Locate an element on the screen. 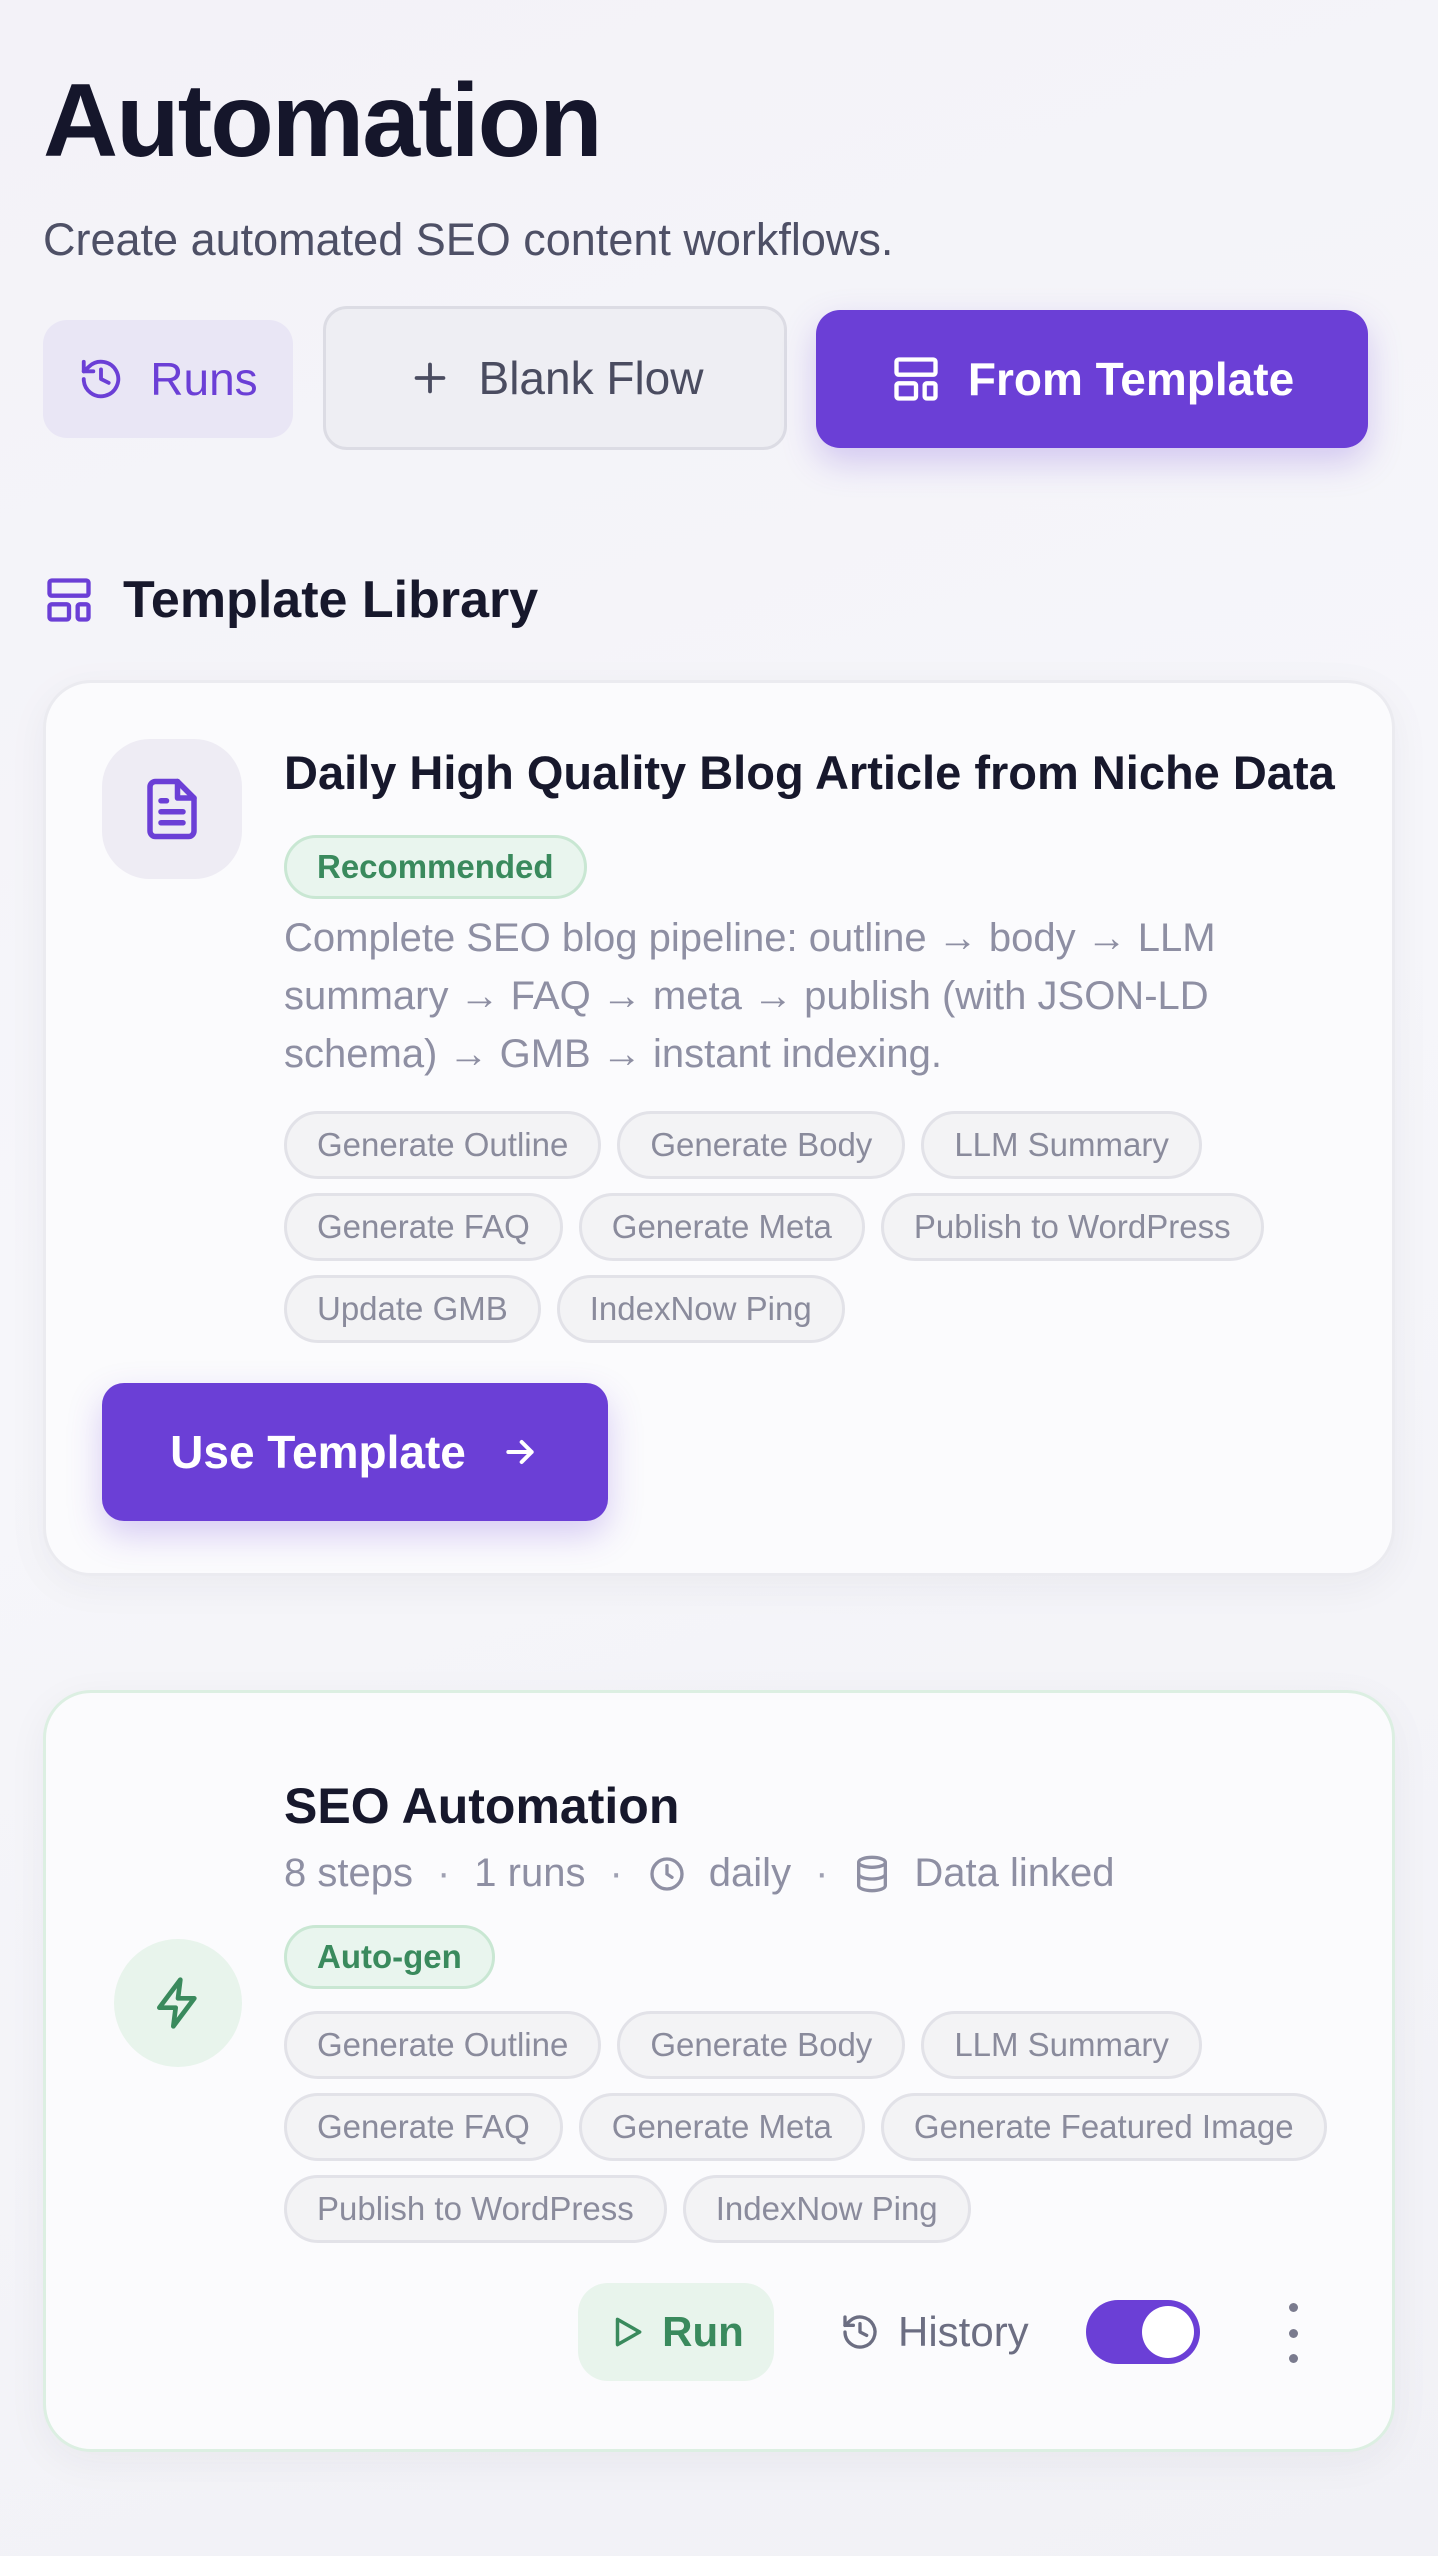 The image size is (1438, 2556). arrow-right-icon is located at coordinates (520, 1452).